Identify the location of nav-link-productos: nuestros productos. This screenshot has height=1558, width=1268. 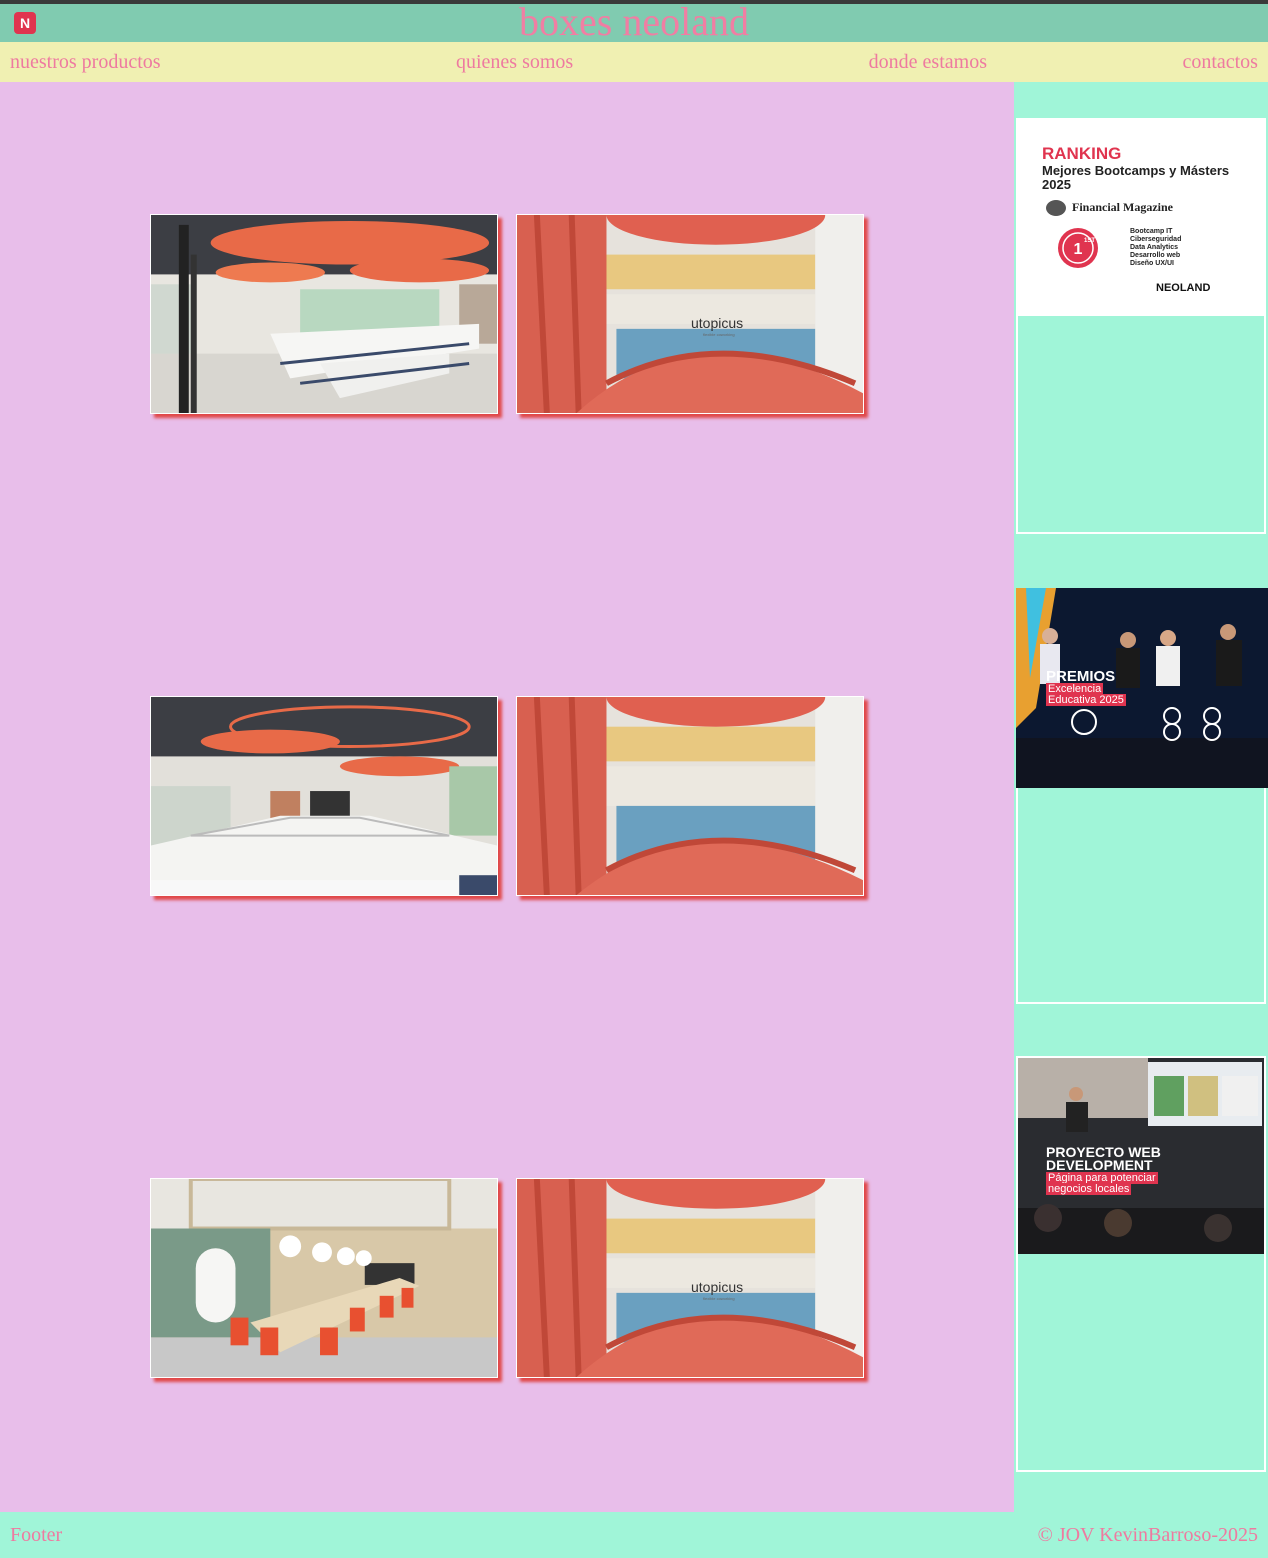
(85, 62).